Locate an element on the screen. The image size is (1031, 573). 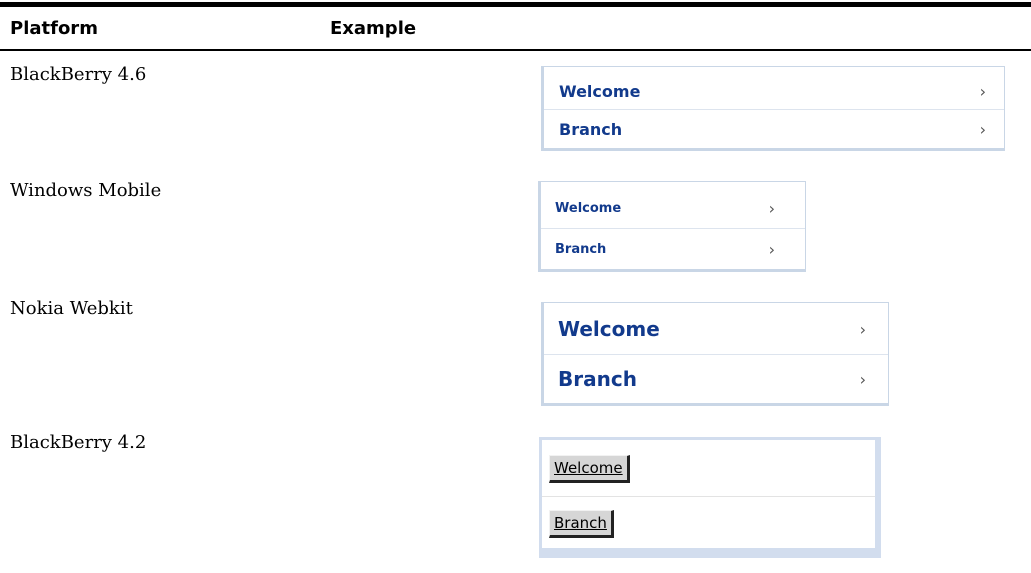
platform-name: Windows Mobile is located at coordinates (86, 190).